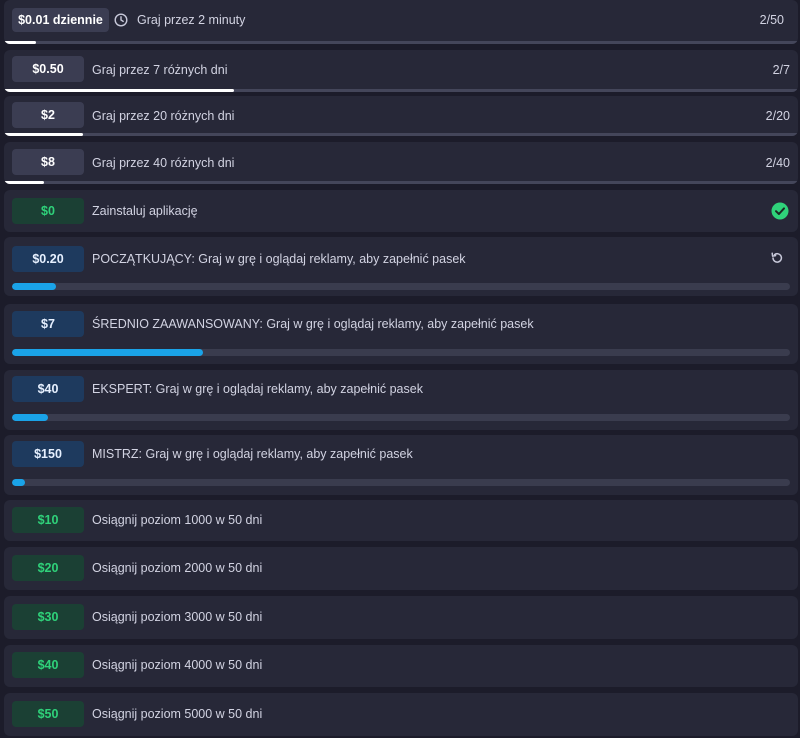 The image size is (800, 738). Describe the element at coordinates (48, 211) in the screenshot. I see `reward-badge: $0` at that location.